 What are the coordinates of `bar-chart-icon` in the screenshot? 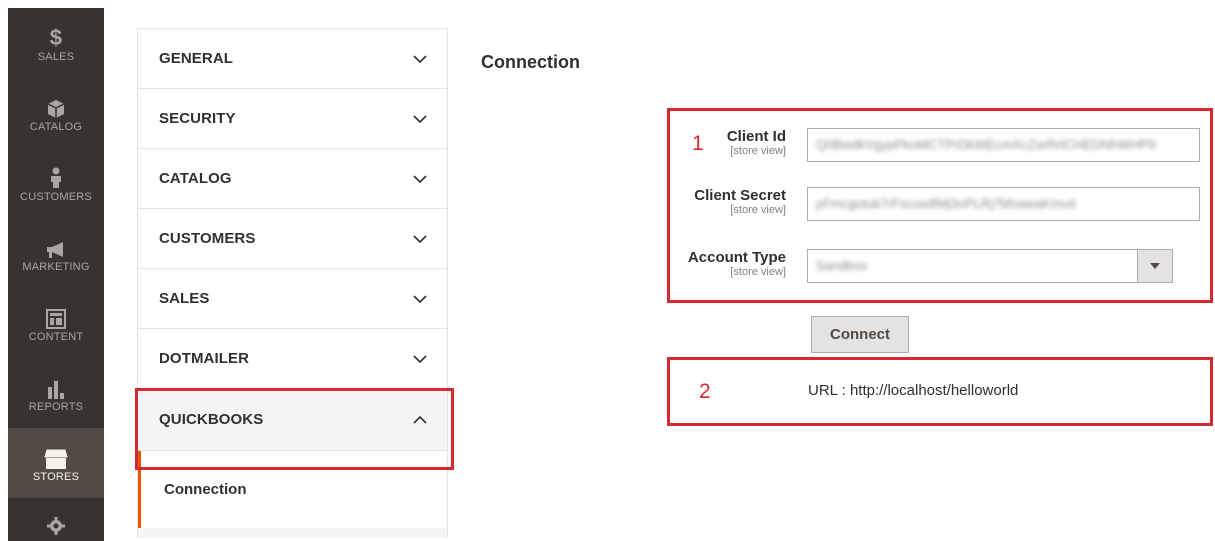 It's located at (56, 386).